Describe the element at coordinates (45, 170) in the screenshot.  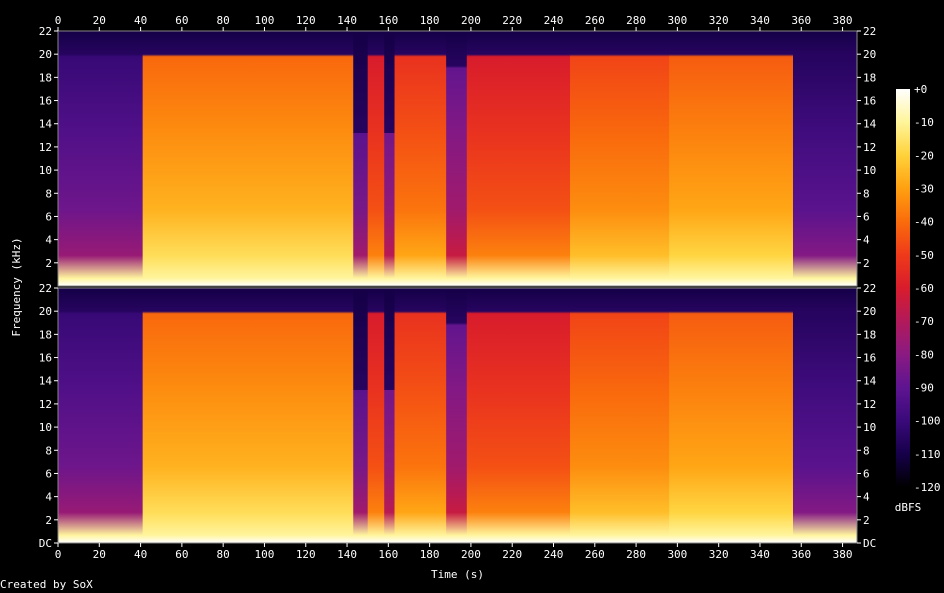
I see `y-tick-label-left: 10` at that location.